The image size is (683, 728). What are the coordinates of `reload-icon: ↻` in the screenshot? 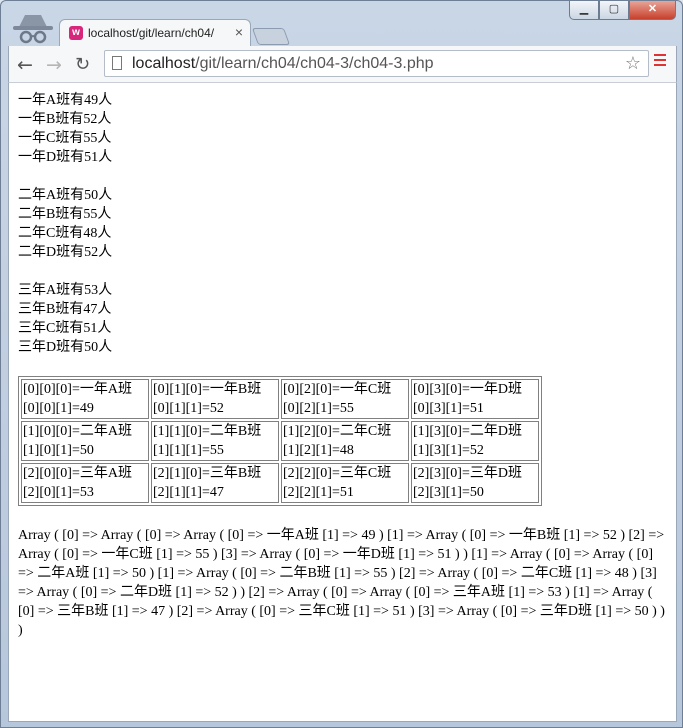 It's located at (82, 64).